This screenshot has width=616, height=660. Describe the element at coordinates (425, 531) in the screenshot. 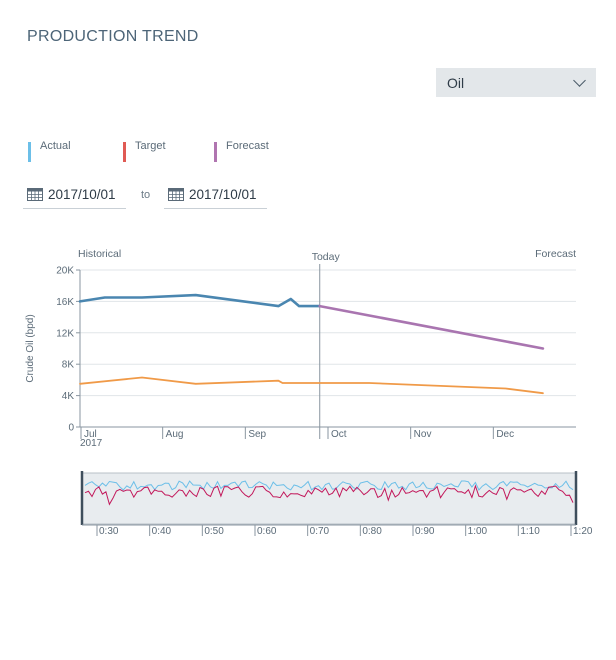

I see `navigator-tick-label: 0:90` at that location.